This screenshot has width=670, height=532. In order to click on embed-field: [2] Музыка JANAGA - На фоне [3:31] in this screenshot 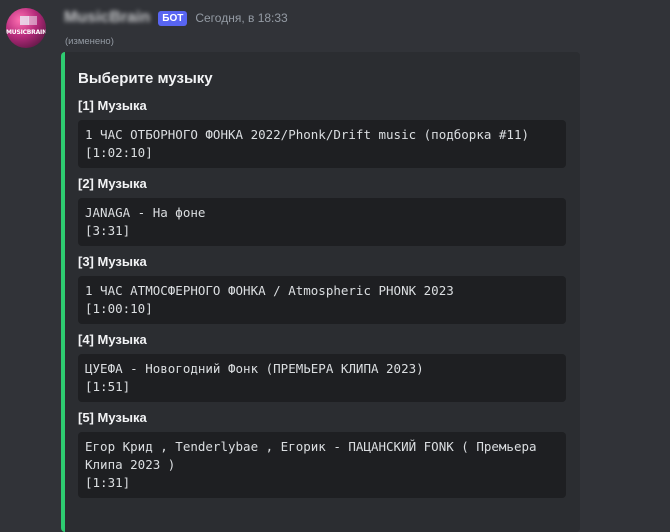, I will do `click(322, 211)`.